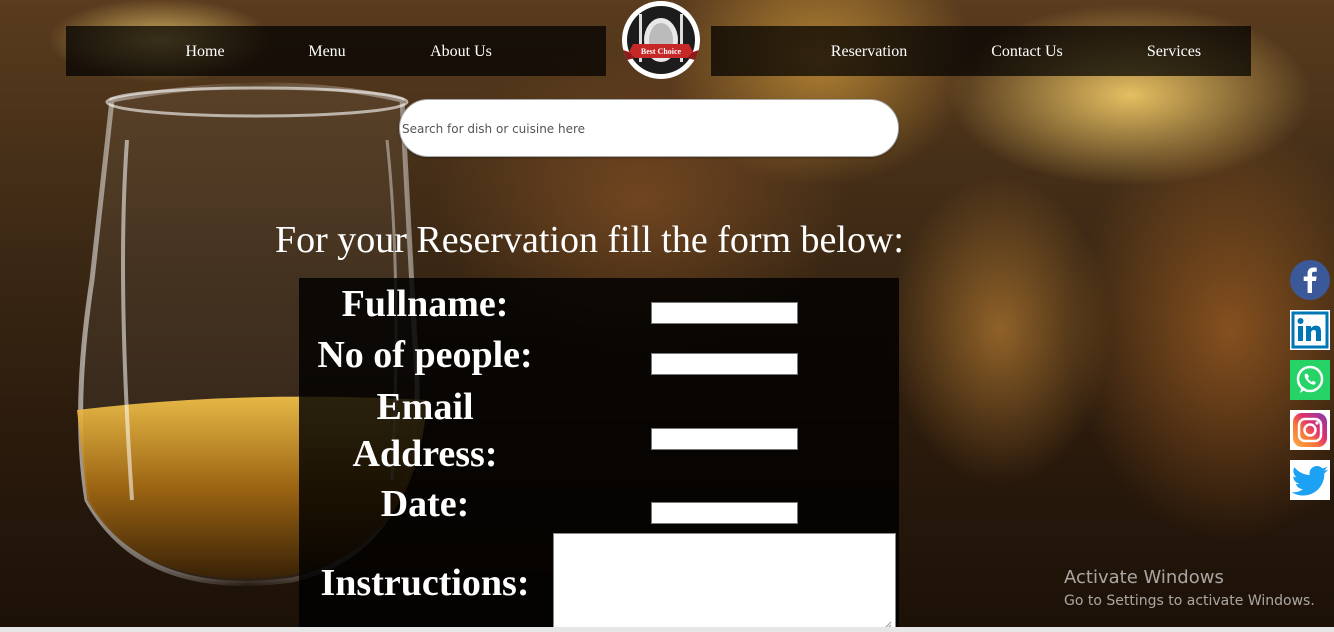 This screenshot has width=1334, height=632. What do you see at coordinates (204, 52) in the screenshot?
I see `nav-link-home: Home` at bounding box center [204, 52].